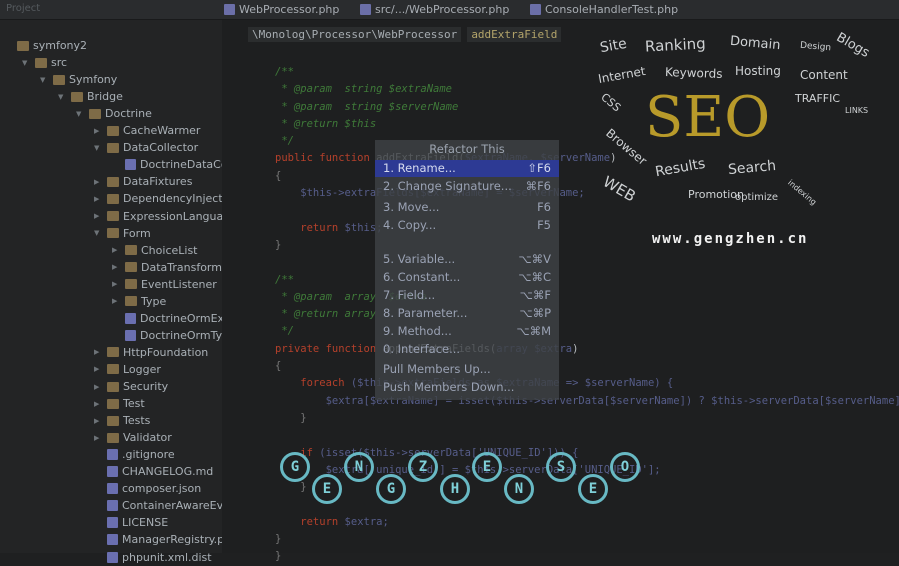  What do you see at coordinates (164, 284) in the screenshot?
I see `tree-item: ▶ EventListener` at bounding box center [164, 284].